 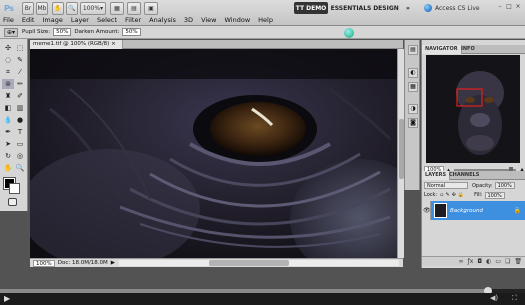 What do you see at coordinates (8, 120) in the screenshot?
I see `blur-tool-icon: 💧` at bounding box center [8, 120].